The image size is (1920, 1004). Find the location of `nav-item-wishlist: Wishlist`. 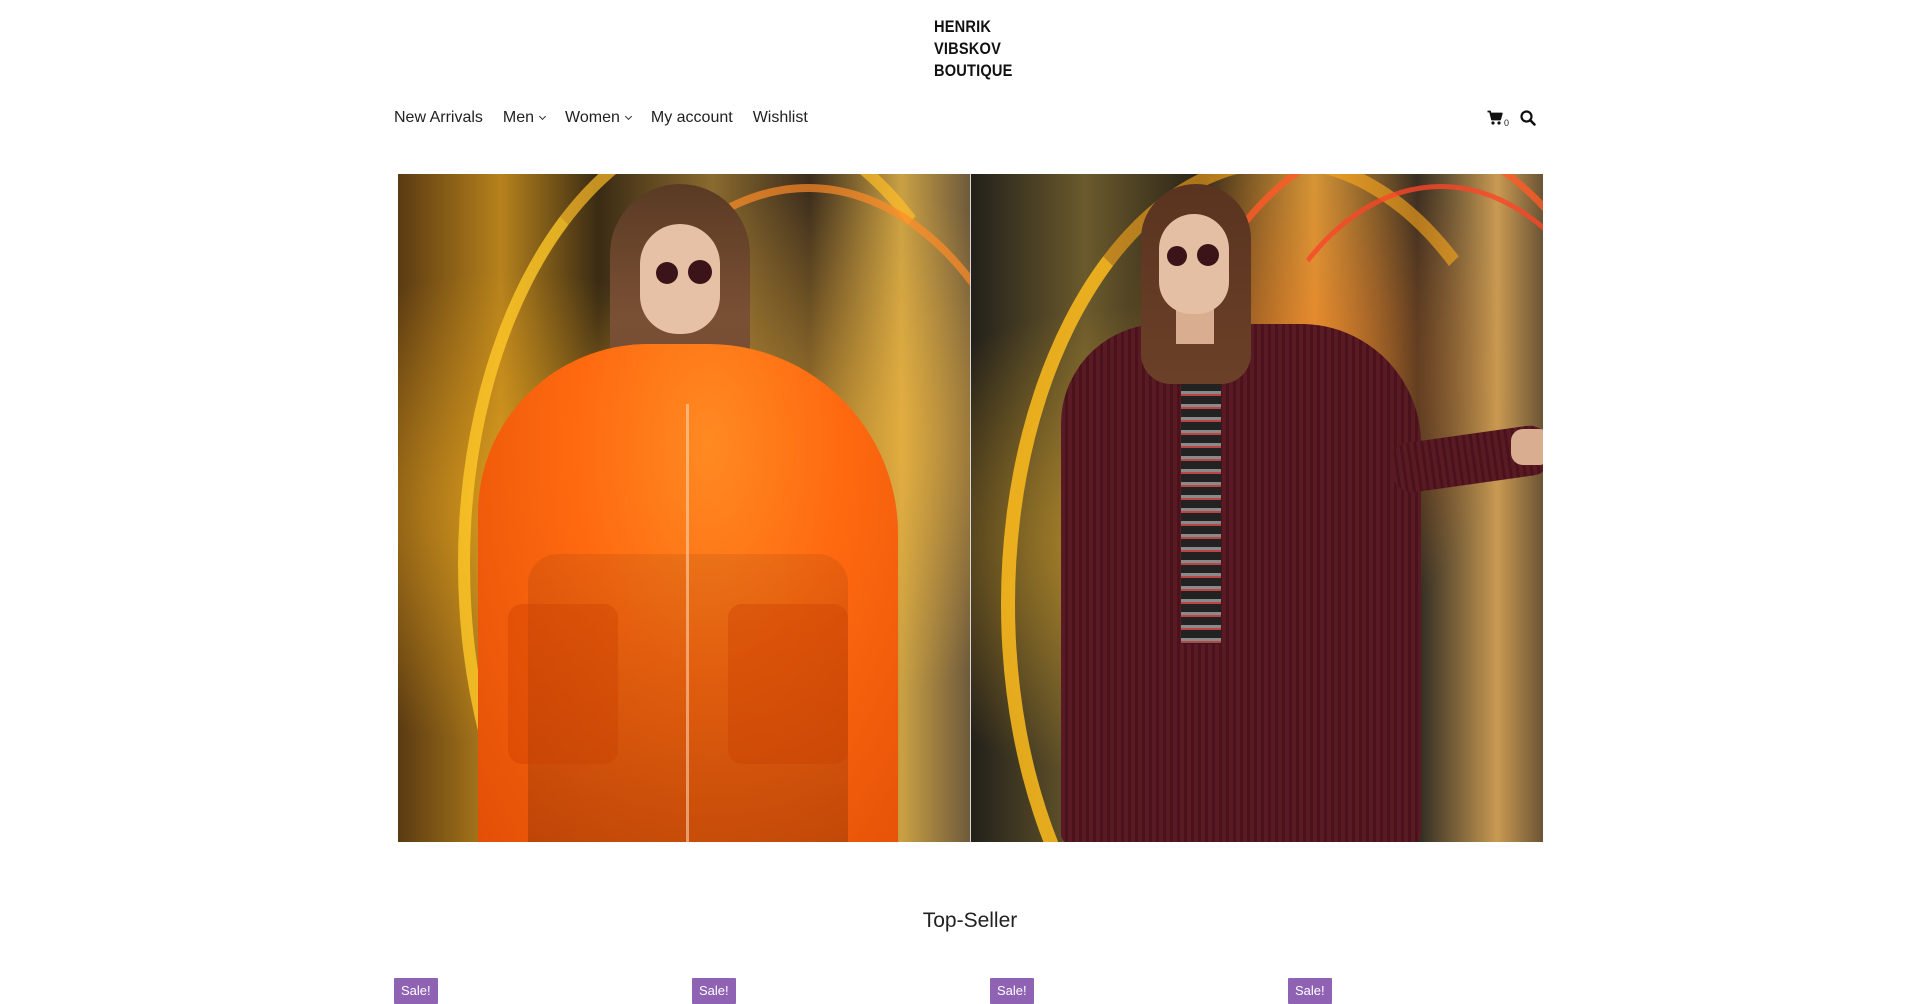

nav-item-wishlist: Wishlist is located at coordinates (780, 118).